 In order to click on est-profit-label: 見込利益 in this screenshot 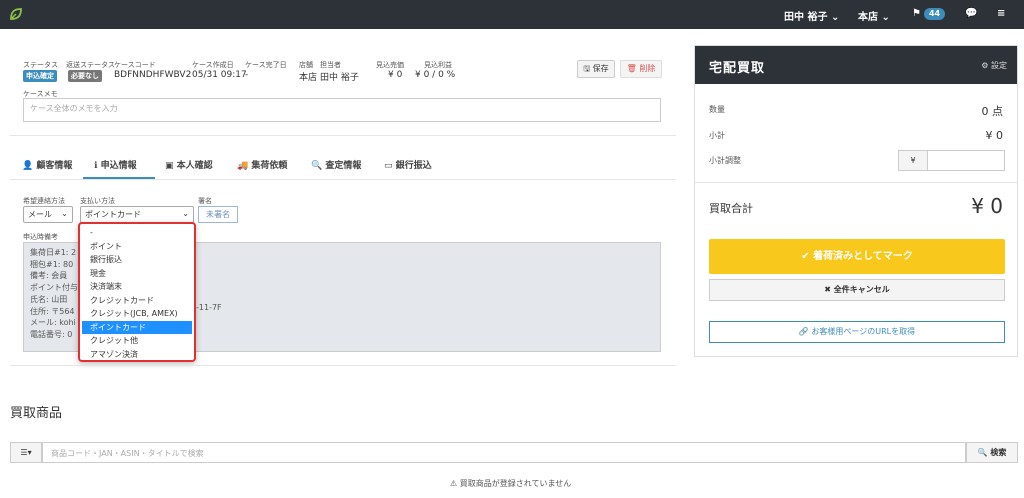, I will do `click(438, 65)`.